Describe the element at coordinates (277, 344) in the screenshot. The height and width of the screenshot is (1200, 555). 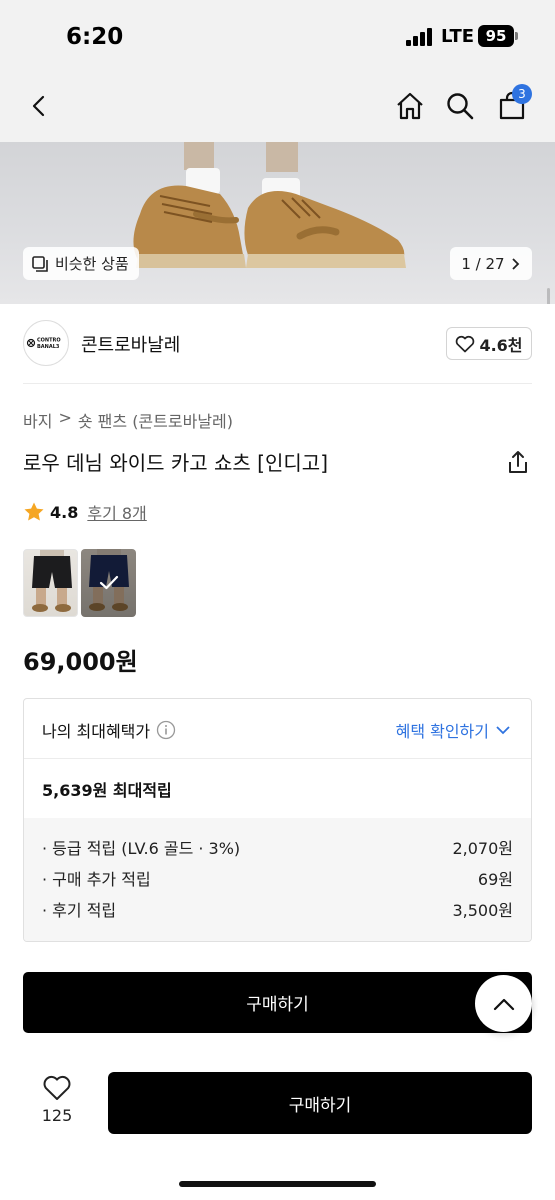
I see `brand-row: CONTRO BANAL3 콘트로바날레 4.6천` at that location.